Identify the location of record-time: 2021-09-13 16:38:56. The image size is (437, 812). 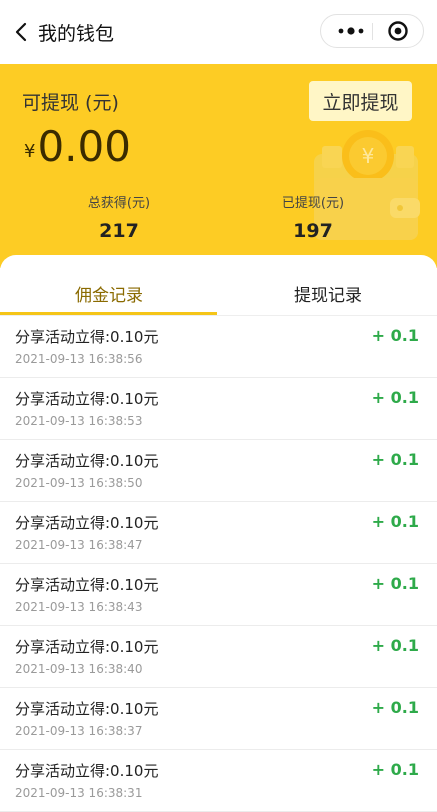
(79, 359).